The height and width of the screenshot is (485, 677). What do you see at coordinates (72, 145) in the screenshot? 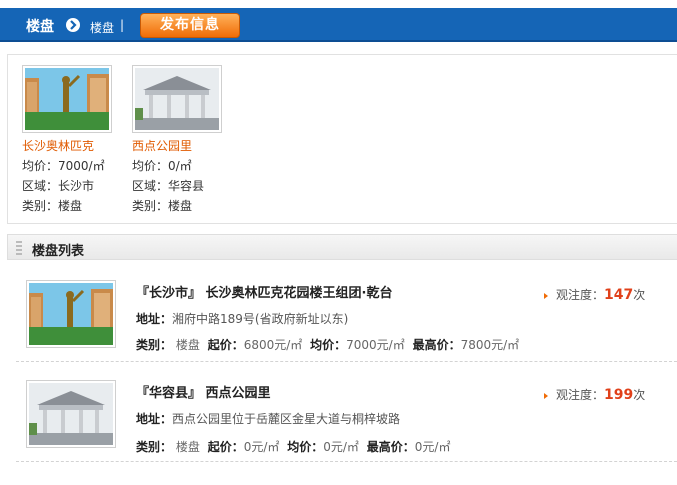
I see `featured-name: 长沙奥林匹克` at bounding box center [72, 145].